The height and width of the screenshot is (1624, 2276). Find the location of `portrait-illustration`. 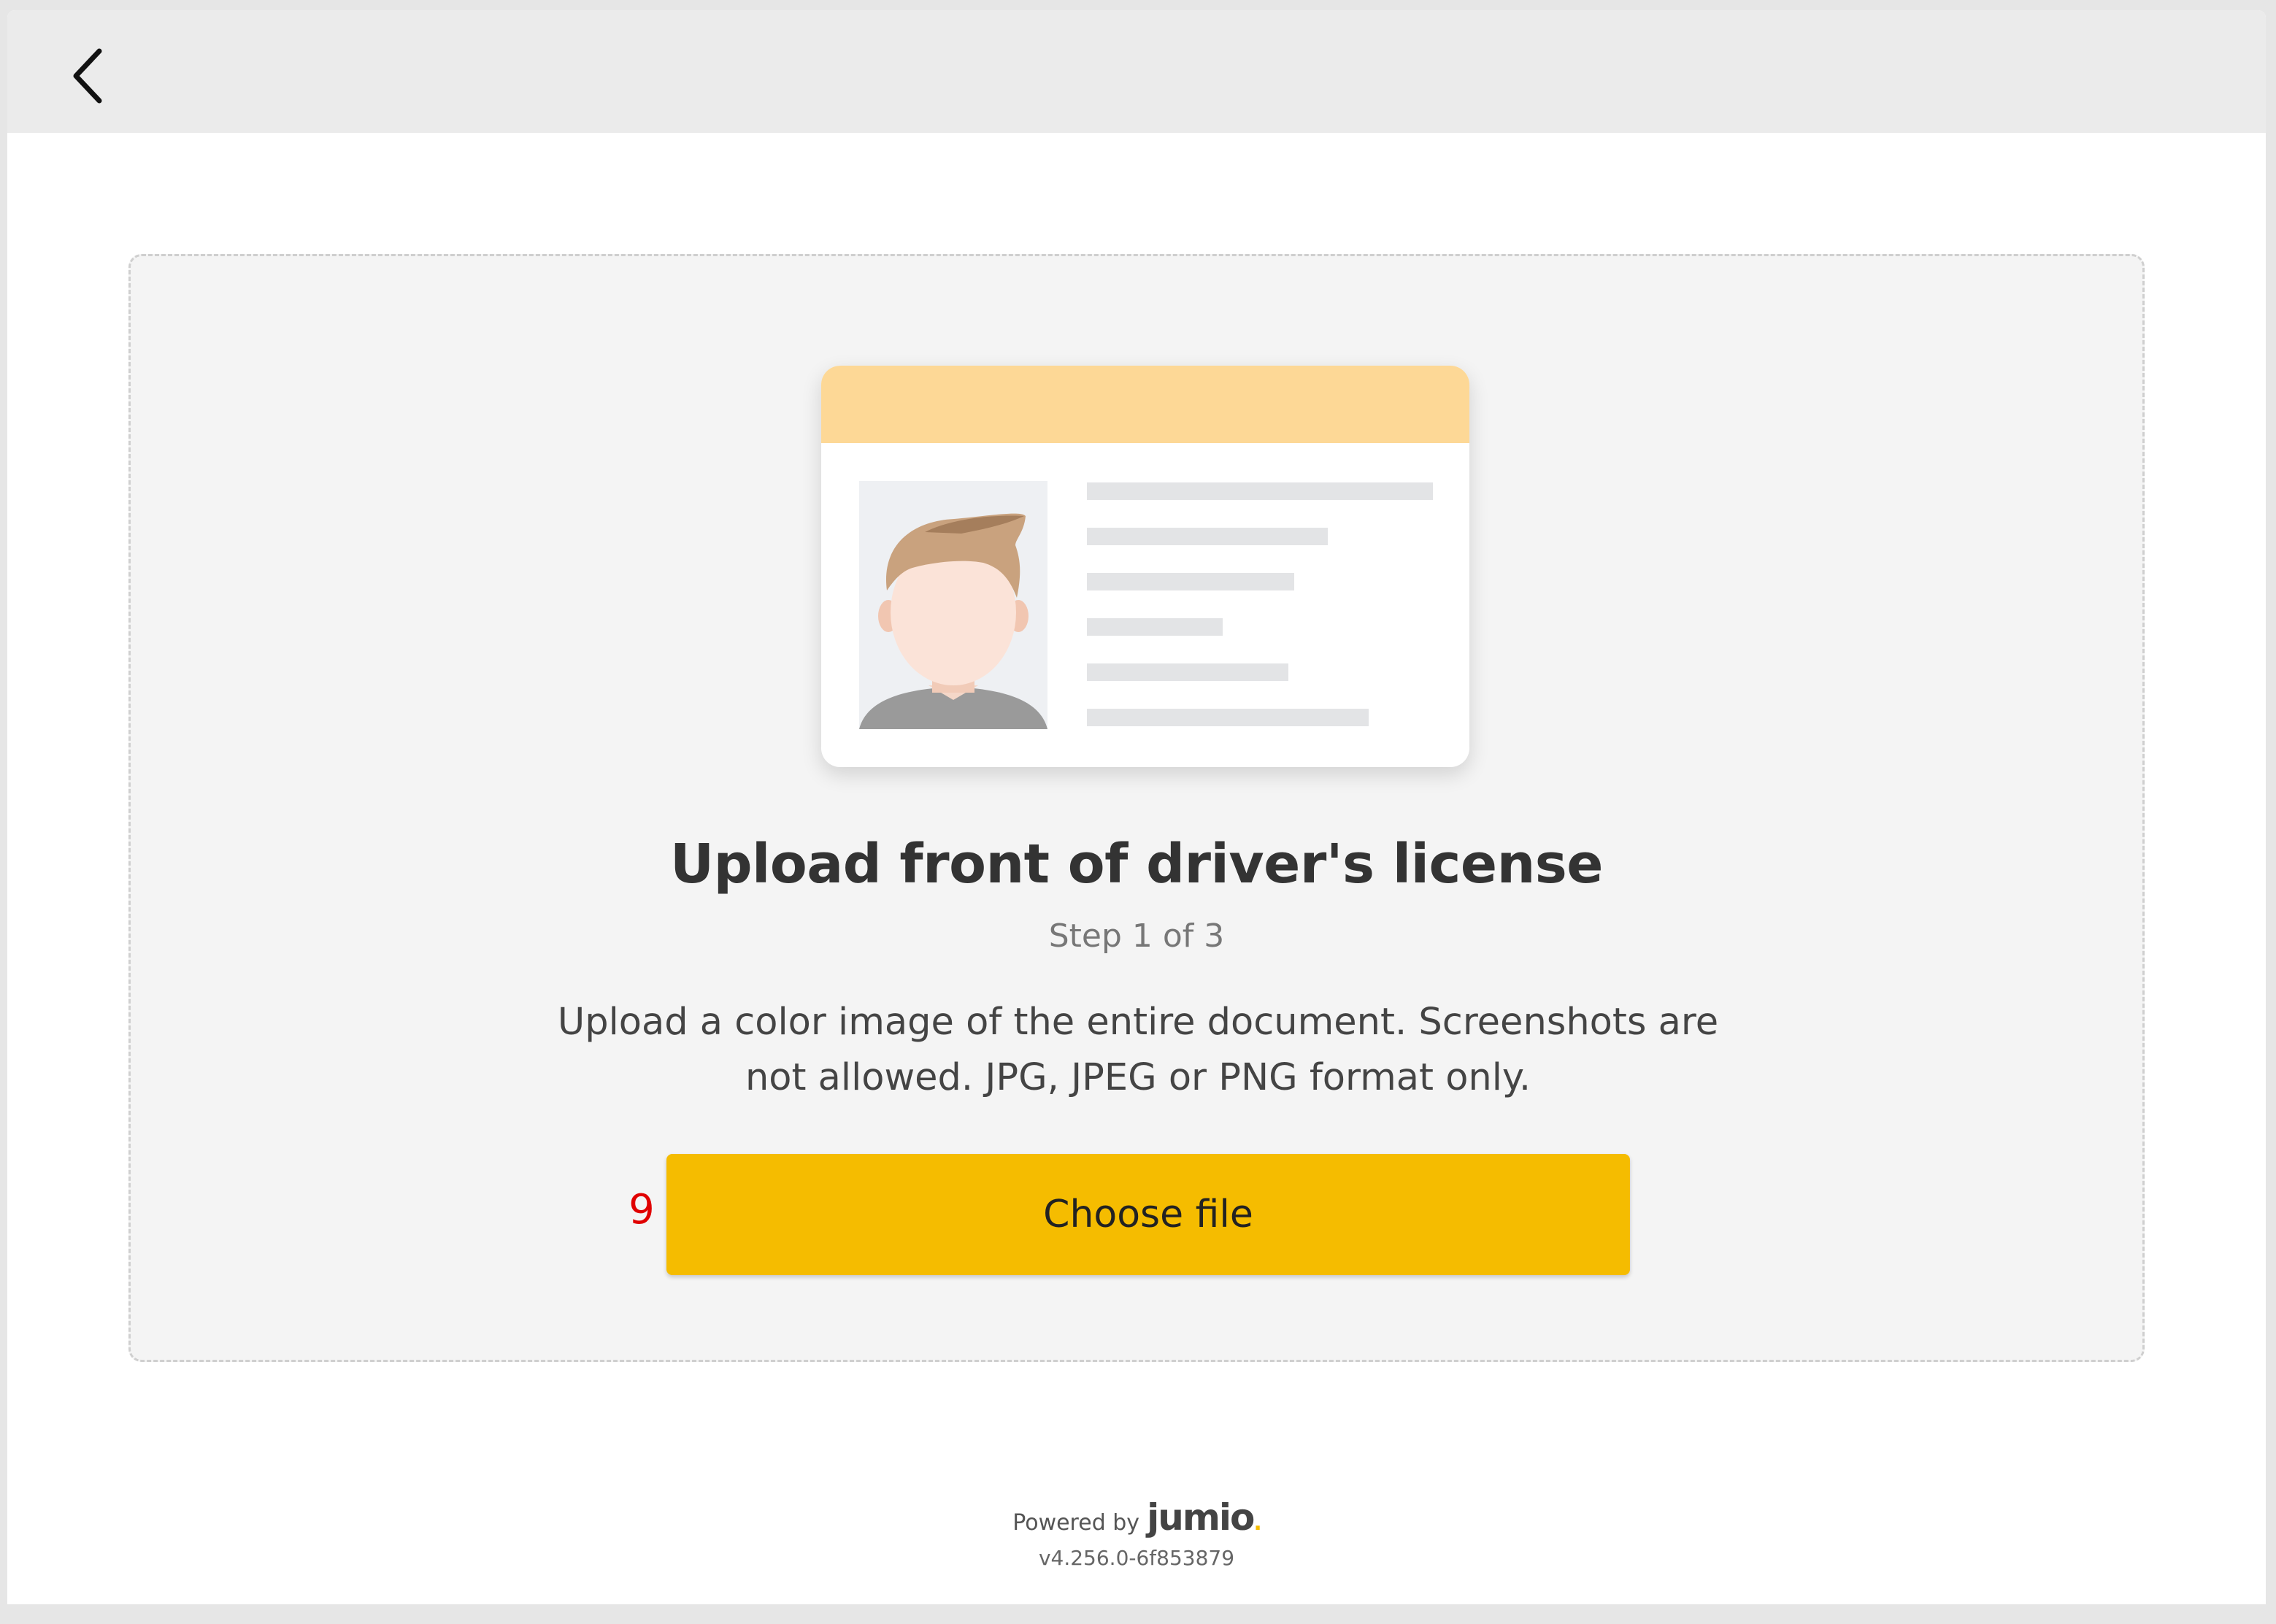

portrait-illustration is located at coordinates (953, 605).